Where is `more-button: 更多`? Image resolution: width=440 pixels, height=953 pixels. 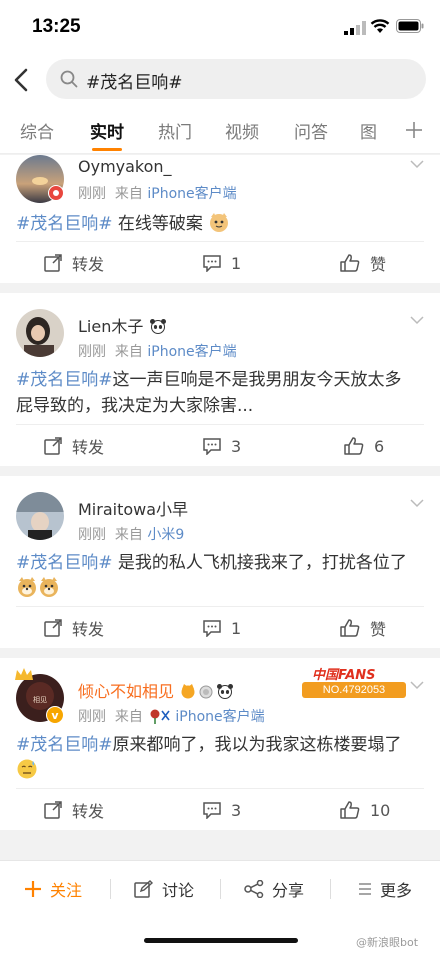 more-button: 更多 is located at coordinates (385, 889).